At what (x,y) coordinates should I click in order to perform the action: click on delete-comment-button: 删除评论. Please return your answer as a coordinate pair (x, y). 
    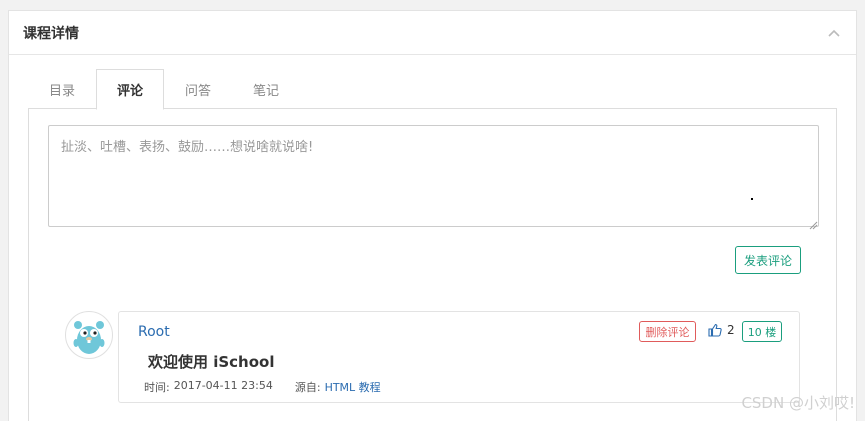
    Looking at the image, I should click on (667, 331).